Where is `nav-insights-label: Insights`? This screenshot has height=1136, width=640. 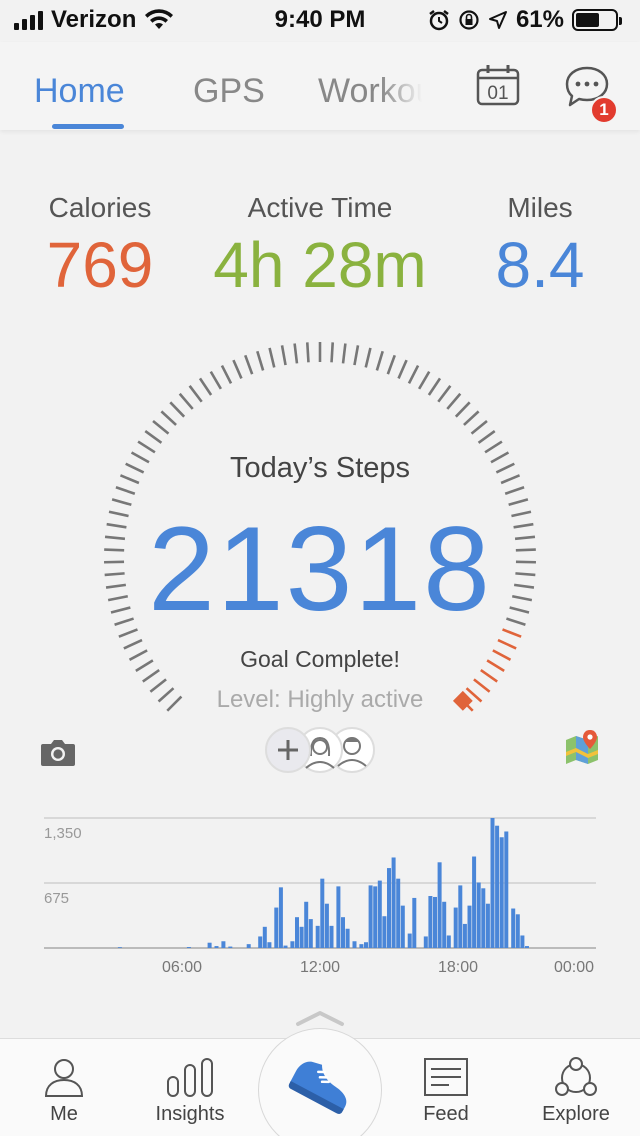 nav-insights-label: Insights is located at coordinates (190, 1114).